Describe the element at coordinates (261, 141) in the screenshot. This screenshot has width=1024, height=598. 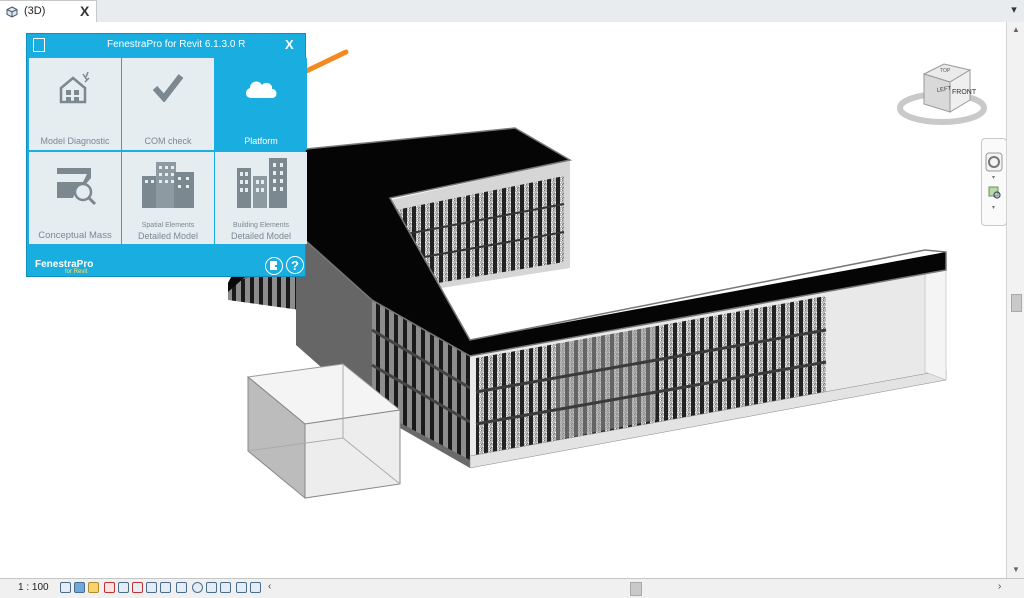
I see `tile-label: Platform` at that location.